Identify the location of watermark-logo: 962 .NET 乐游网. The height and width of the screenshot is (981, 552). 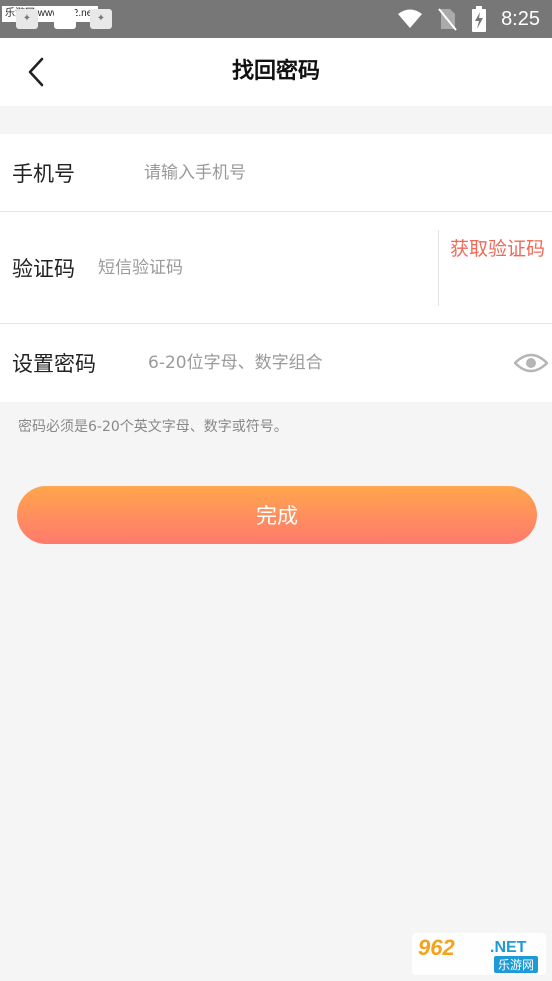
(479, 954).